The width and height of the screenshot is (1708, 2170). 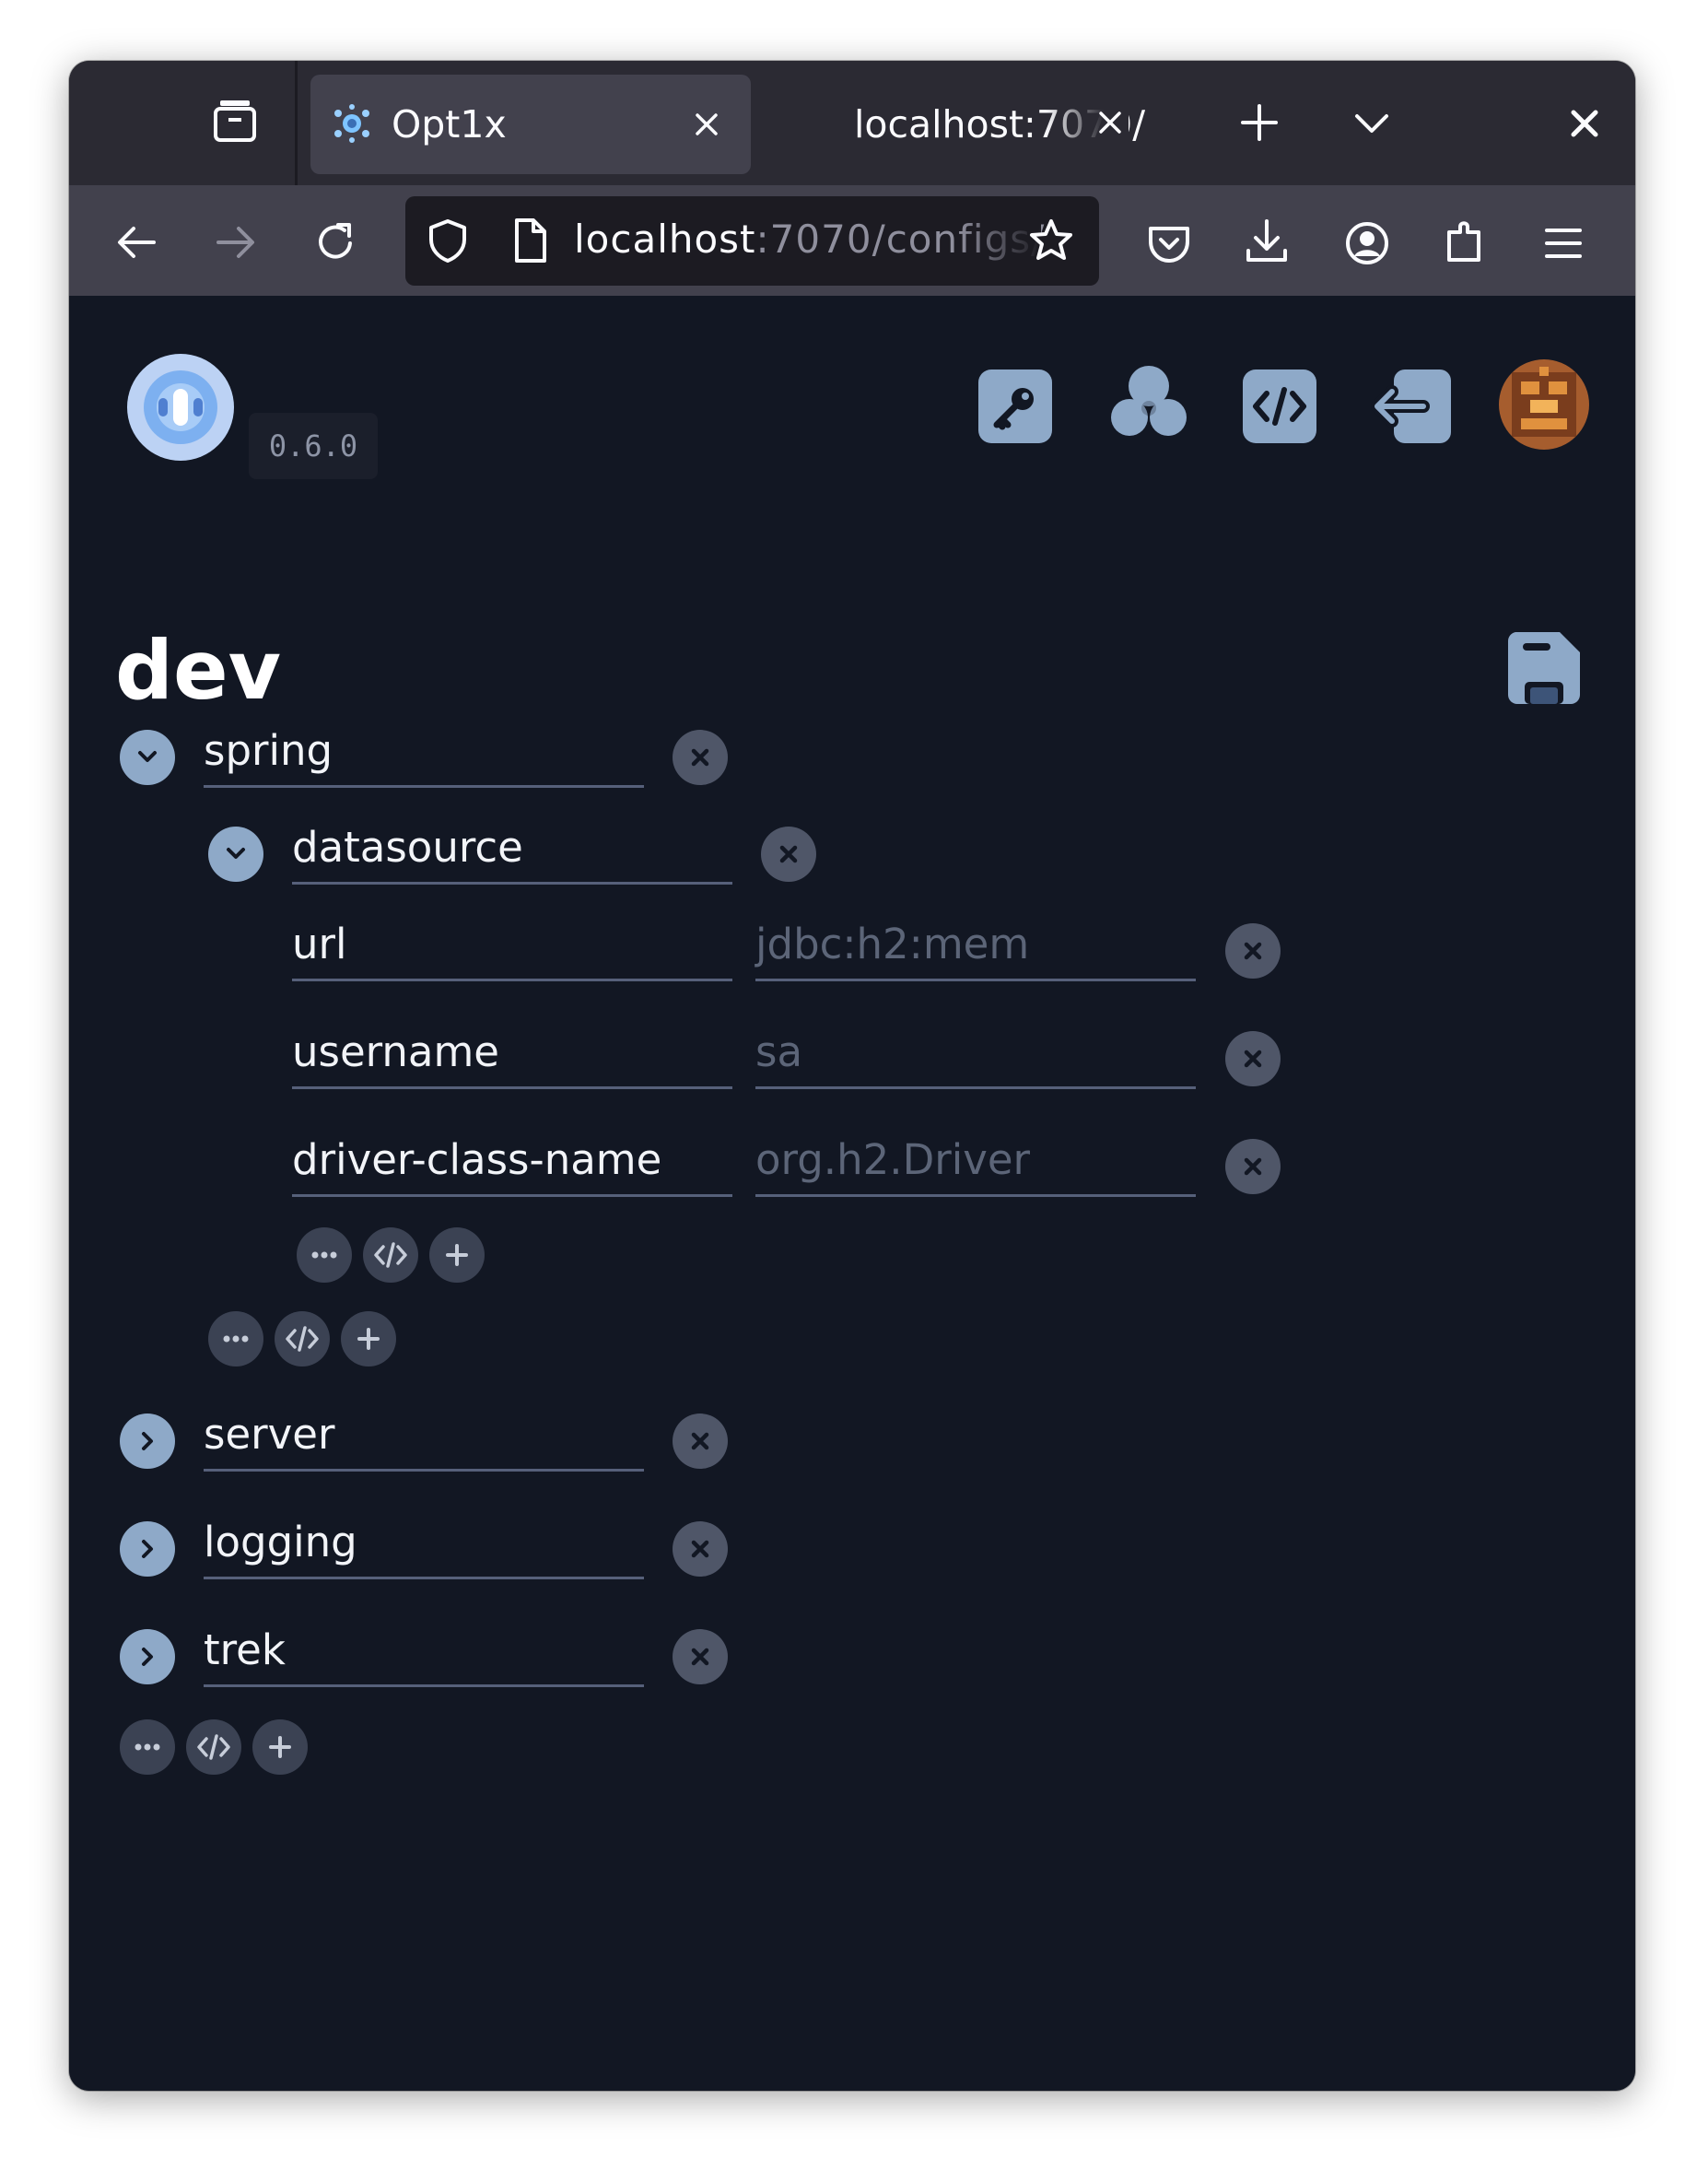 I want to click on shield-icon, so click(x=448, y=241).